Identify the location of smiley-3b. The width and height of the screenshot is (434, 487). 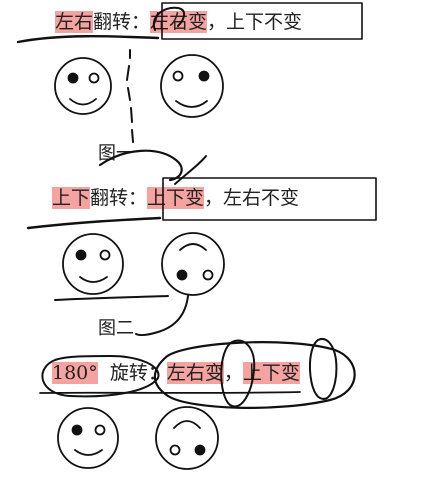
(187, 438).